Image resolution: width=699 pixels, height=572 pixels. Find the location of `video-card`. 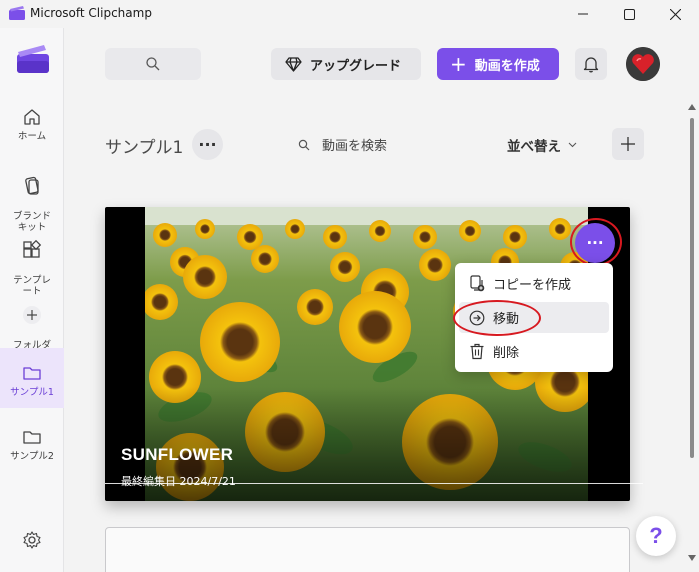

video-card is located at coordinates (367, 549).